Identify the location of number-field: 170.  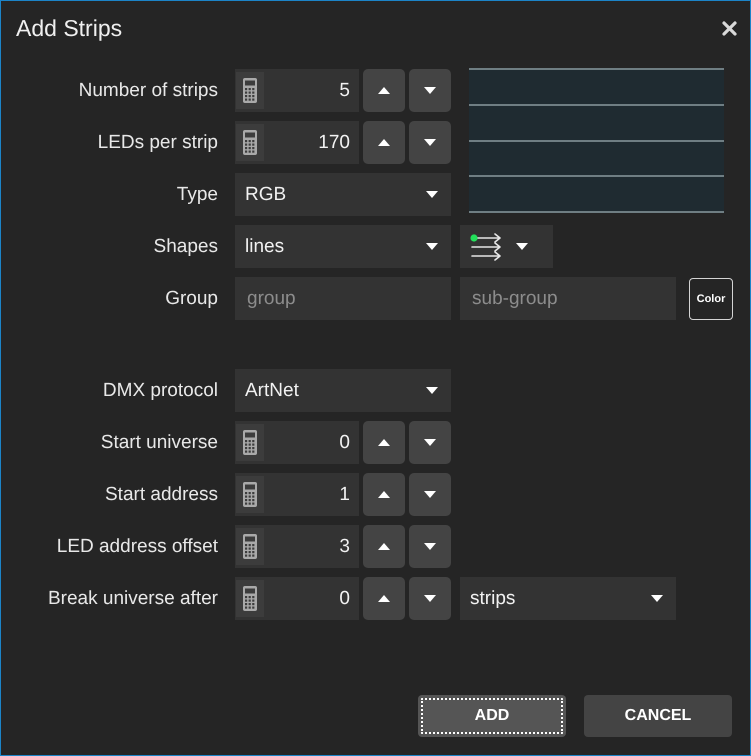
(297, 142).